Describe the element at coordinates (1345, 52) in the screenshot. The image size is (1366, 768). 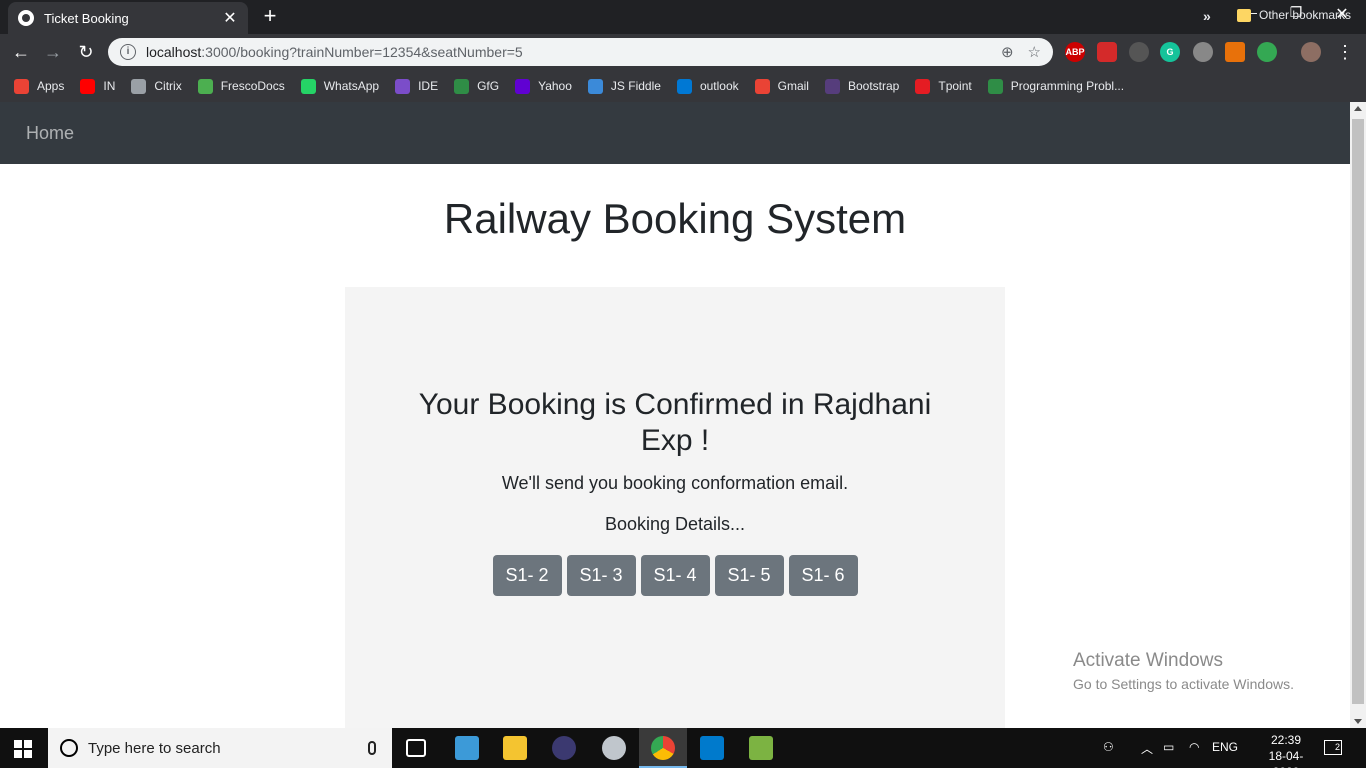
I see `menu-kebab-icon: ⋮` at that location.